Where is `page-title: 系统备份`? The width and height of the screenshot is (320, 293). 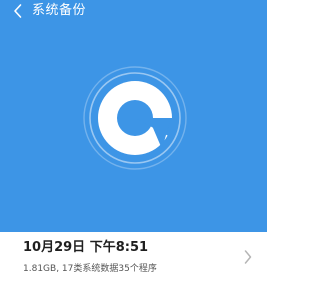
page-title: 系统备份 is located at coordinates (59, 10).